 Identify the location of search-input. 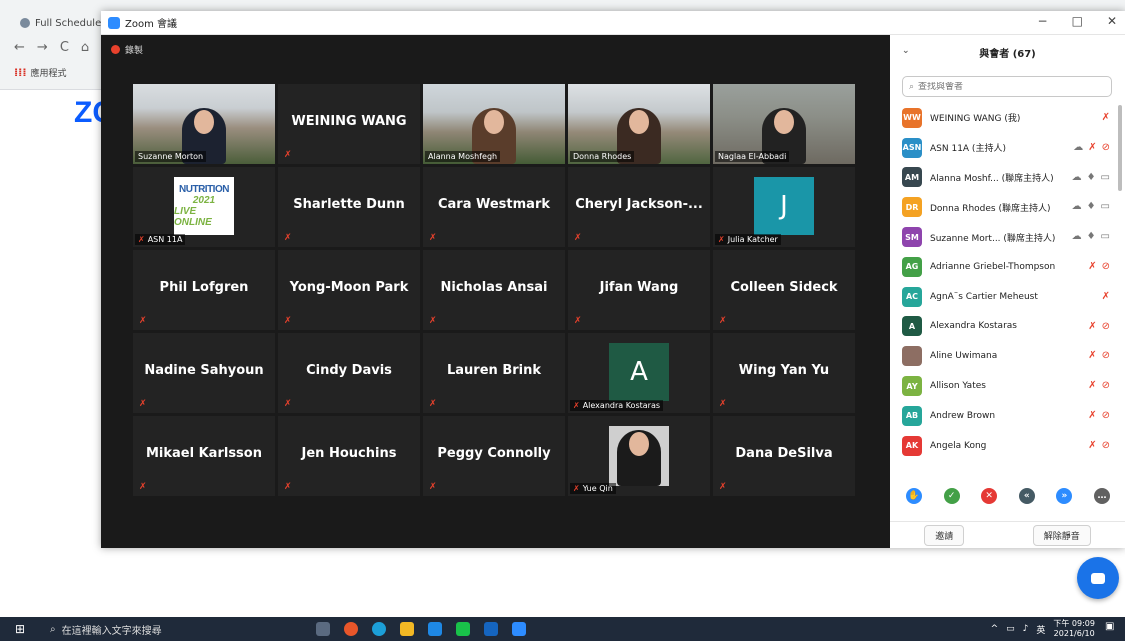
(1008, 86).